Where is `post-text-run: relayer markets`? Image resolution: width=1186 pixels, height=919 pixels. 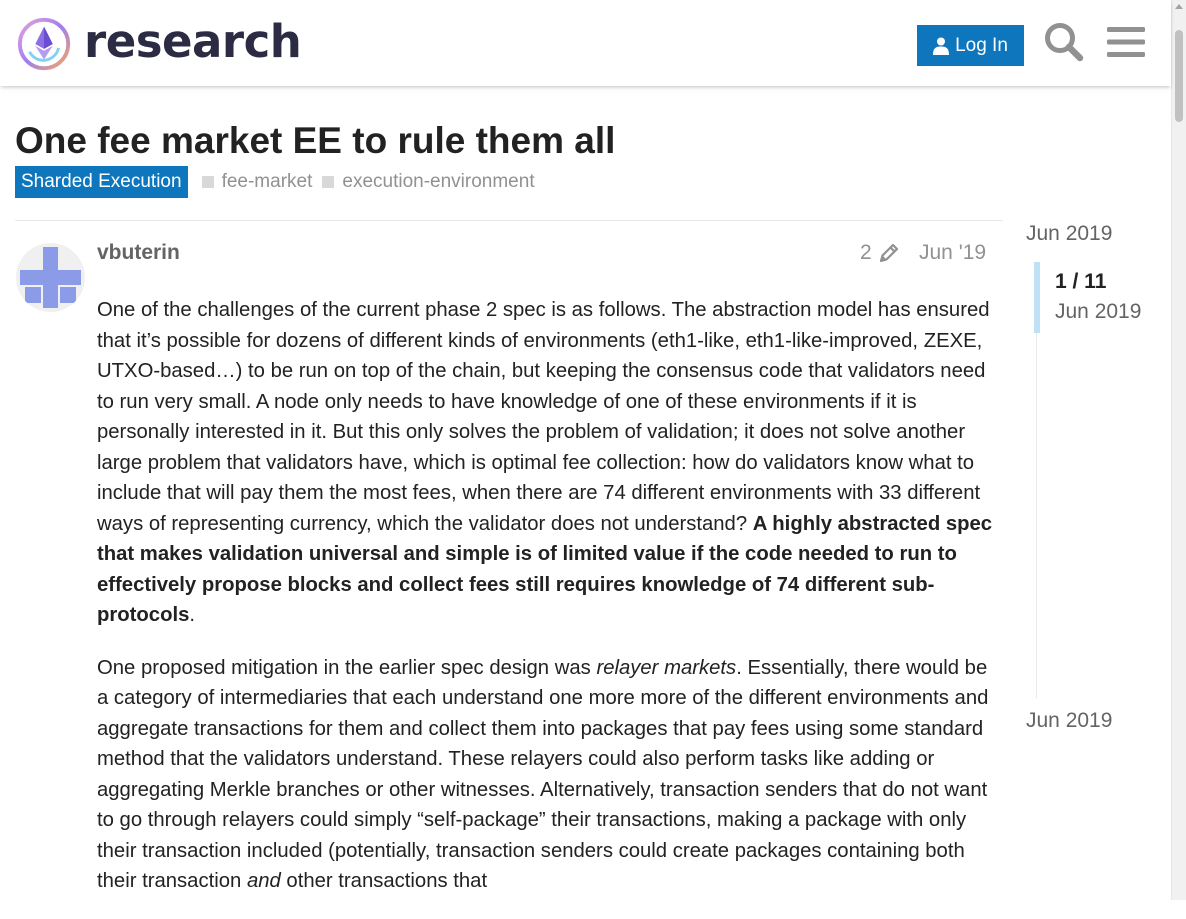
post-text-run: relayer markets is located at coordinates (666, 667).